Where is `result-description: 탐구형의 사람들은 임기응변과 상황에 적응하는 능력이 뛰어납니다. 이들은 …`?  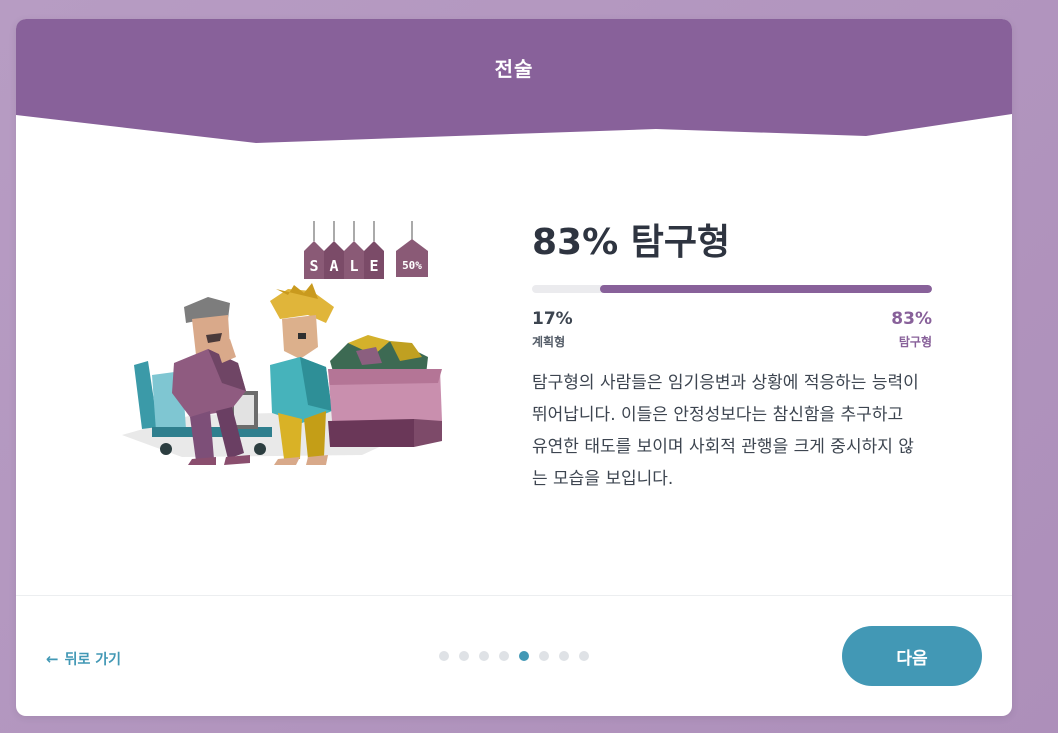 result-description: 탐구형의 사람들은 임기응변과 상황에 적응하는 능력이 뛰어납니다. 이들은 … is located at coordinates (725, 431).